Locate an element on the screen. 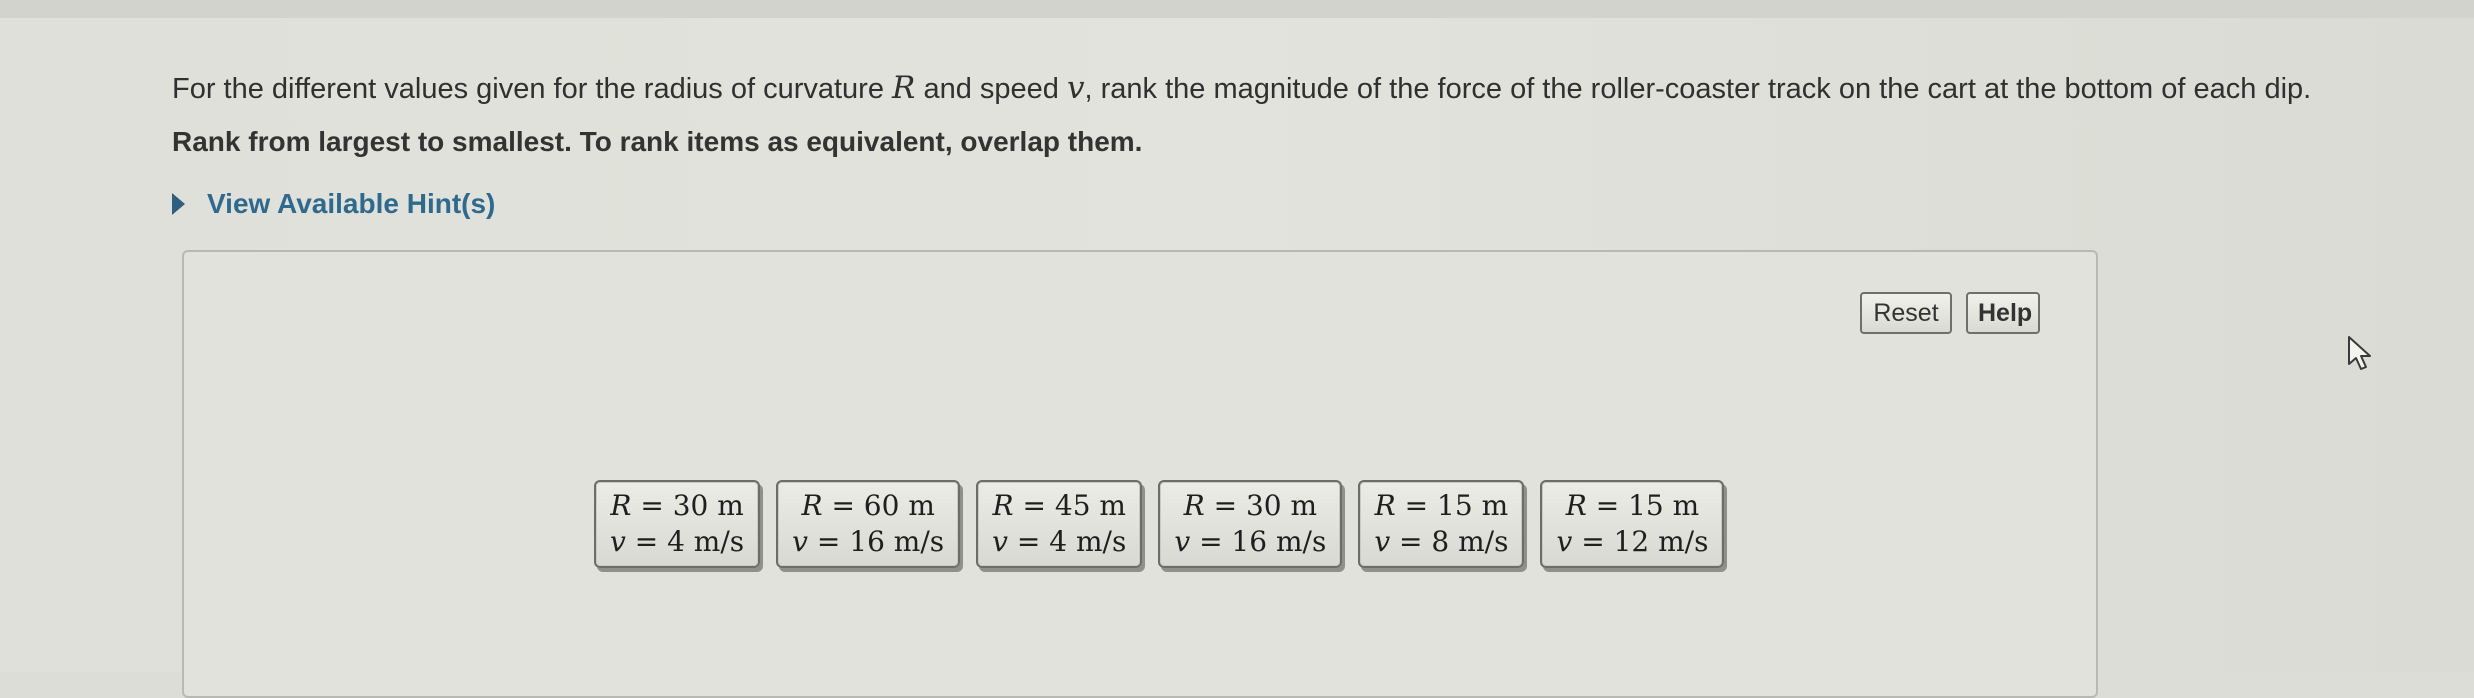 The width and height of the screenshot is (2474, 698). mouse-pointer-icon is located at coordinates (2359, 353).